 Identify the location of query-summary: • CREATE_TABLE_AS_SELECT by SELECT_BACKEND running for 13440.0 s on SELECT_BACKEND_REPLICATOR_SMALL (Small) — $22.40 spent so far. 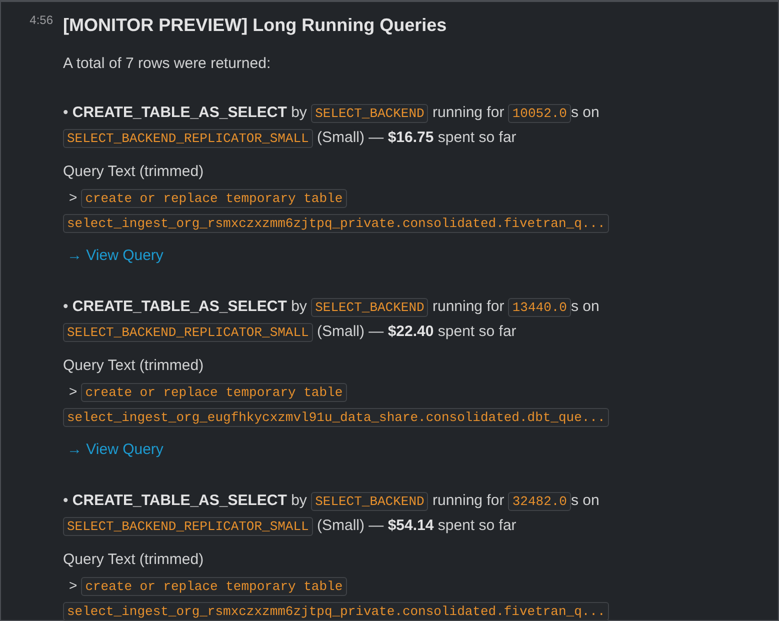
(331, 320).